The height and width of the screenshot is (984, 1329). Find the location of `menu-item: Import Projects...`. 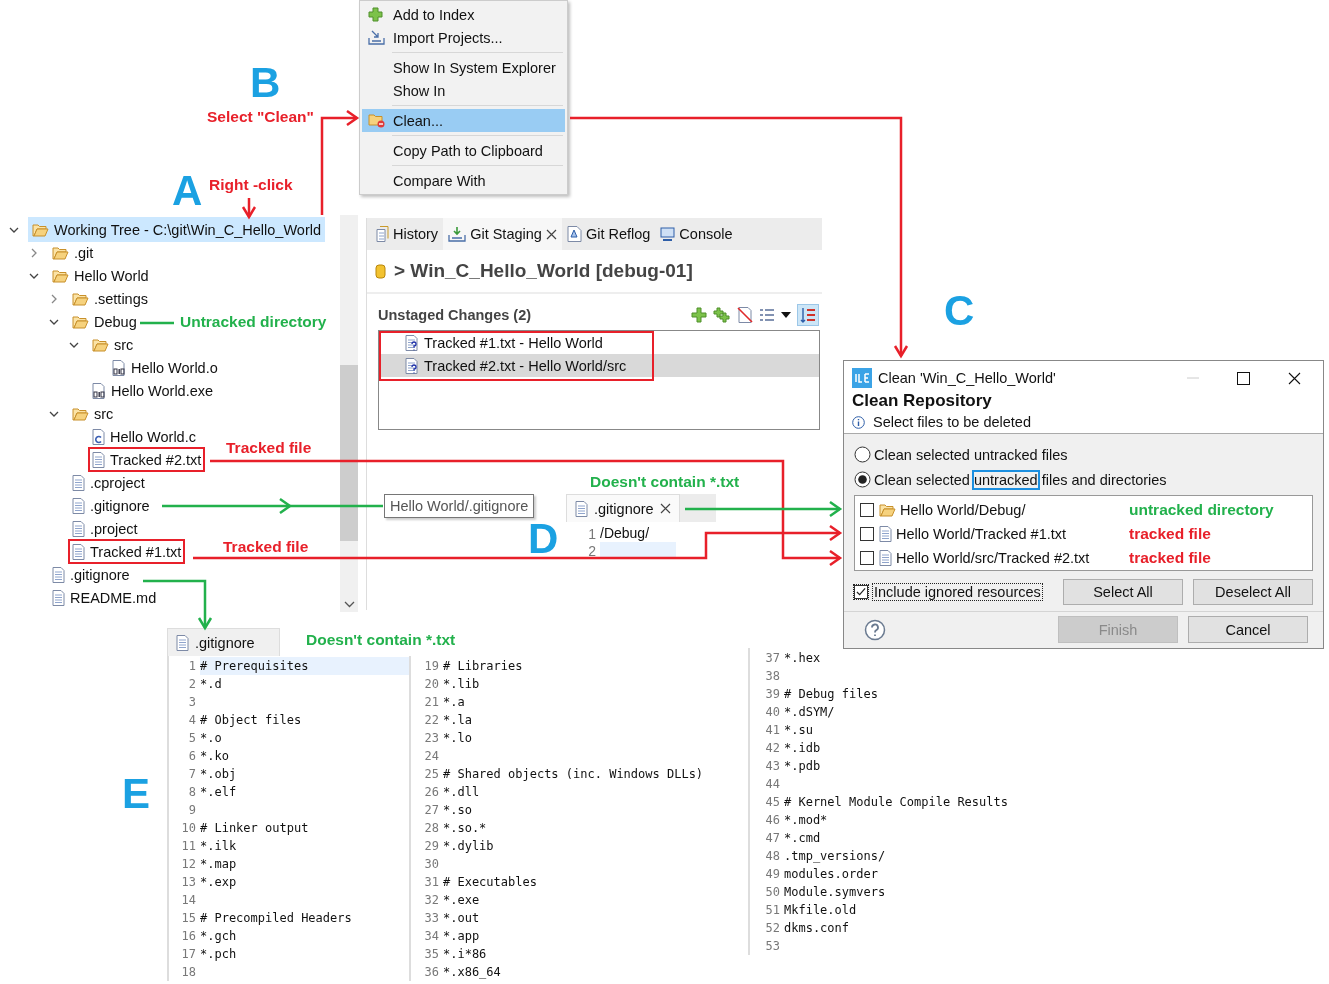

menu-item: Import Projects... is located at coordinates (463, 37).